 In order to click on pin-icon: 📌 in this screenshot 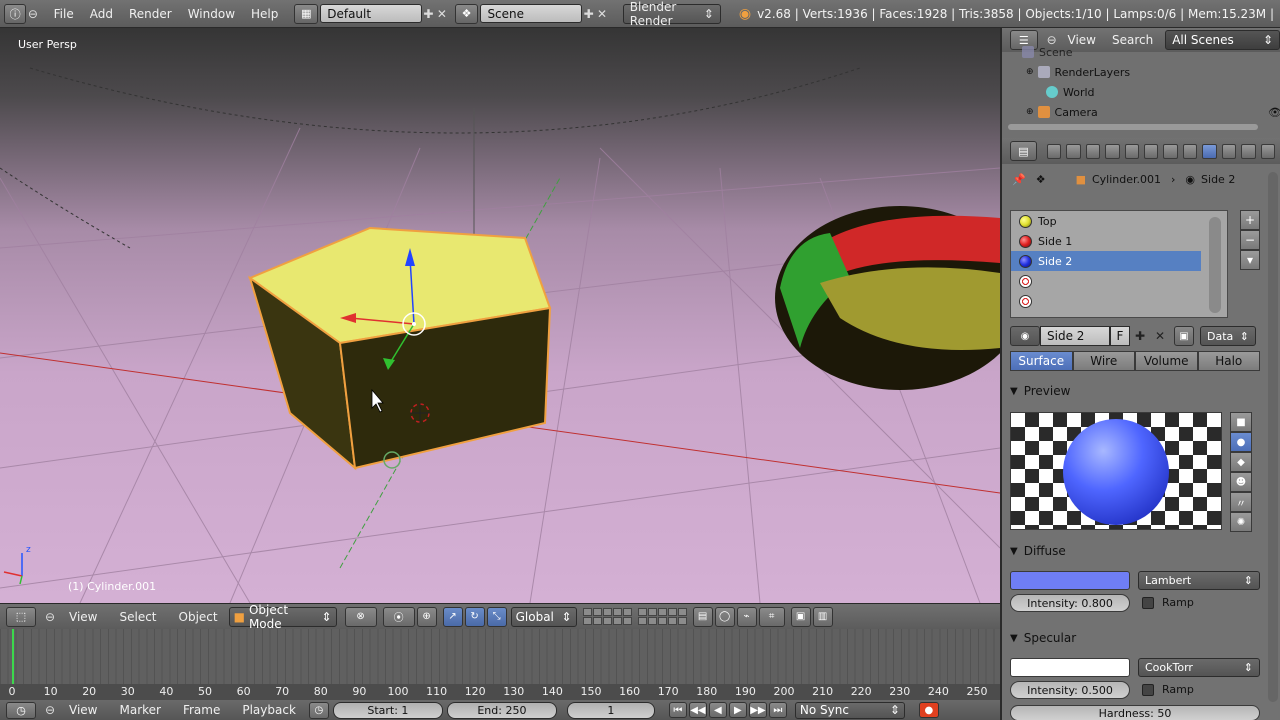, I will do `click(1019, 179)`.